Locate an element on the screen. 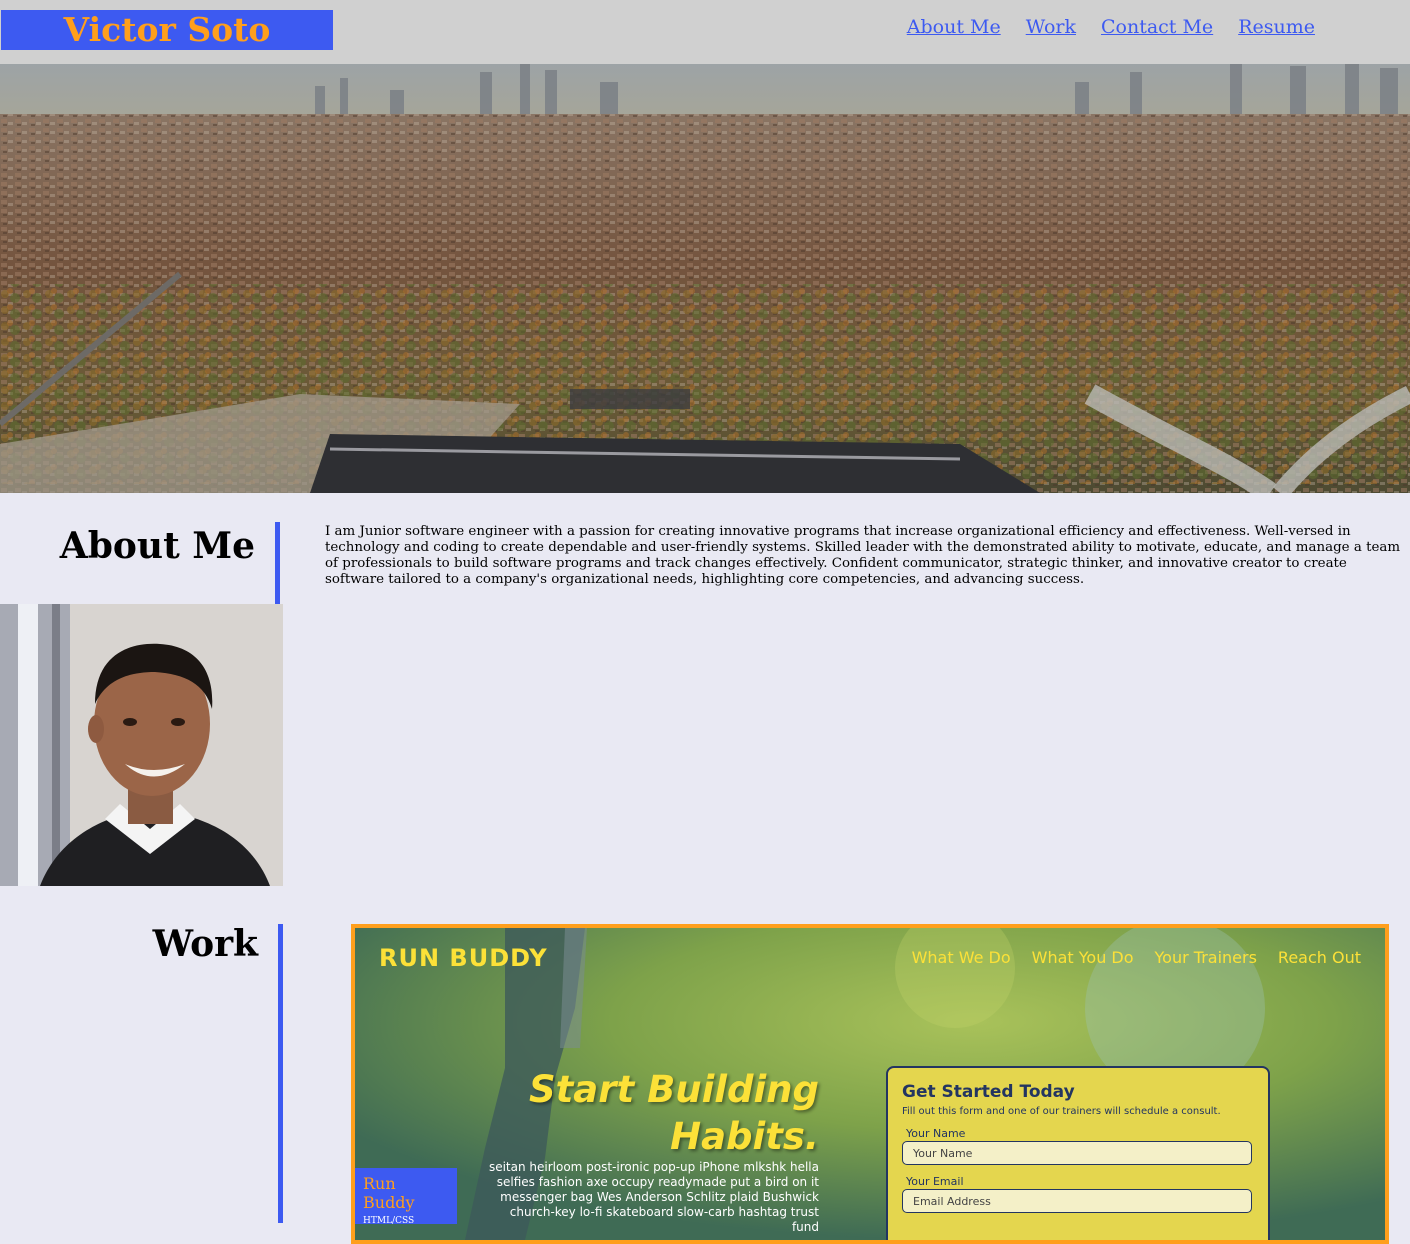 This screenshot has height=1244, width=1410. name-label: Your Name is located at coordinates (936, 1133).